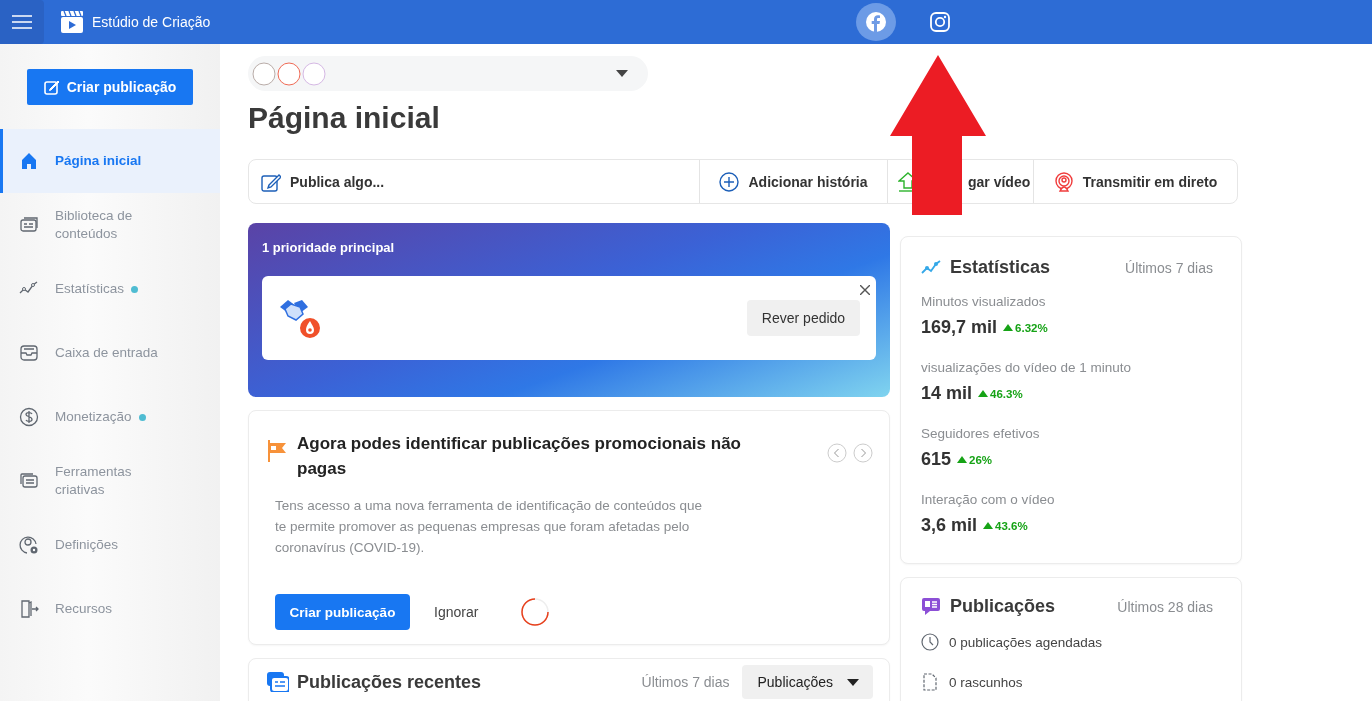  What do you see at coordinates (535, 612) in the screenshot?
I see `loading-spinner-icon` at bounding box center [535, 612].